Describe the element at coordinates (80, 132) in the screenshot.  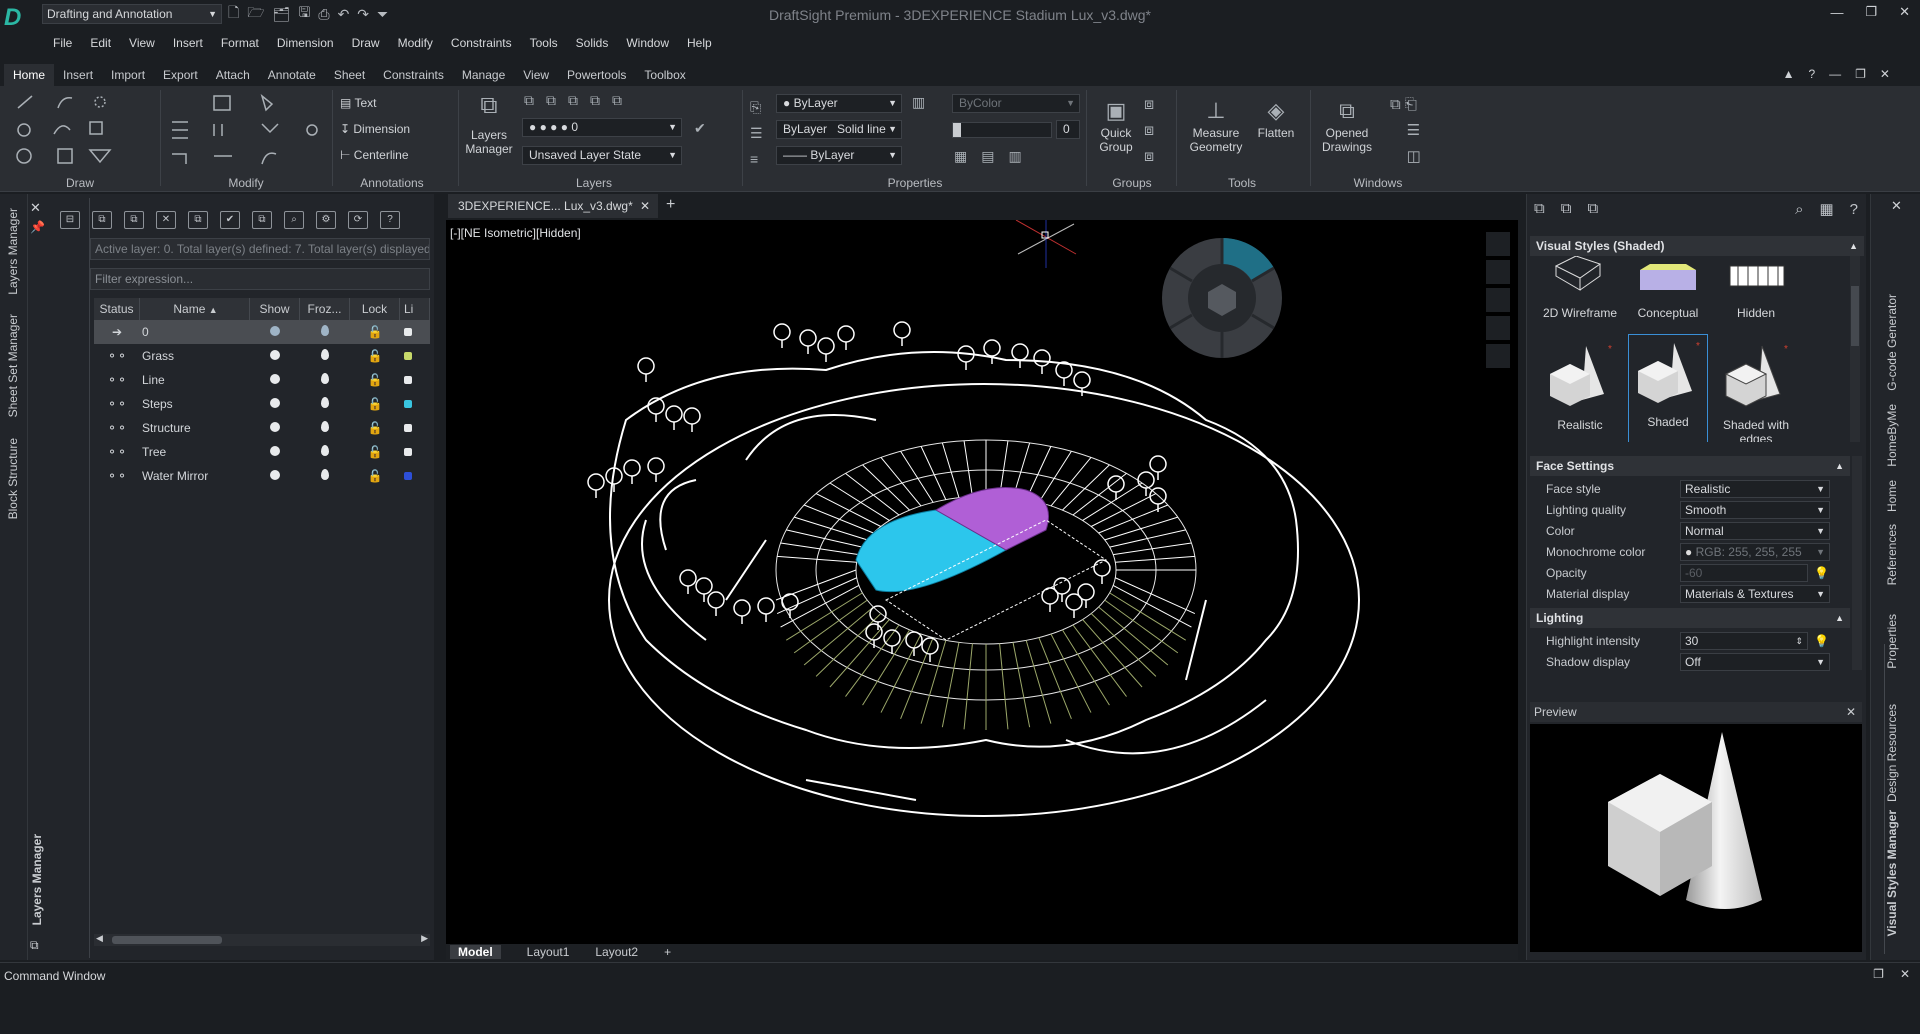
I see `draw-tool-icons` at that location.